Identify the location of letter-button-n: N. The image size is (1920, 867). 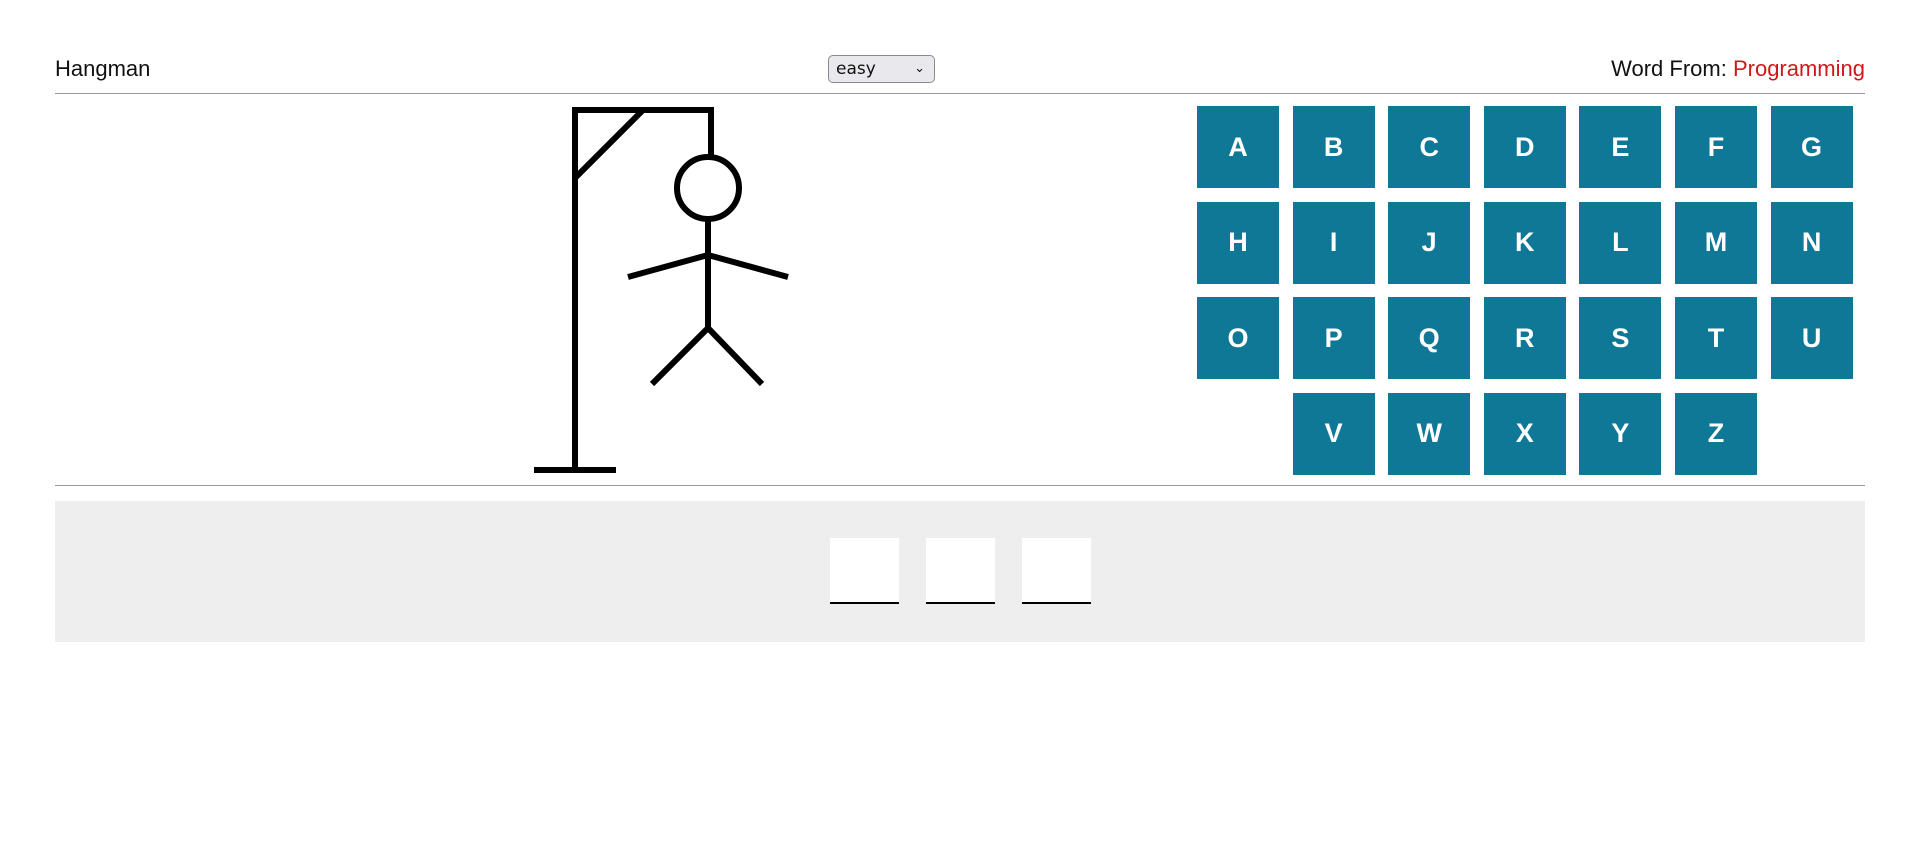
(1811, 242).